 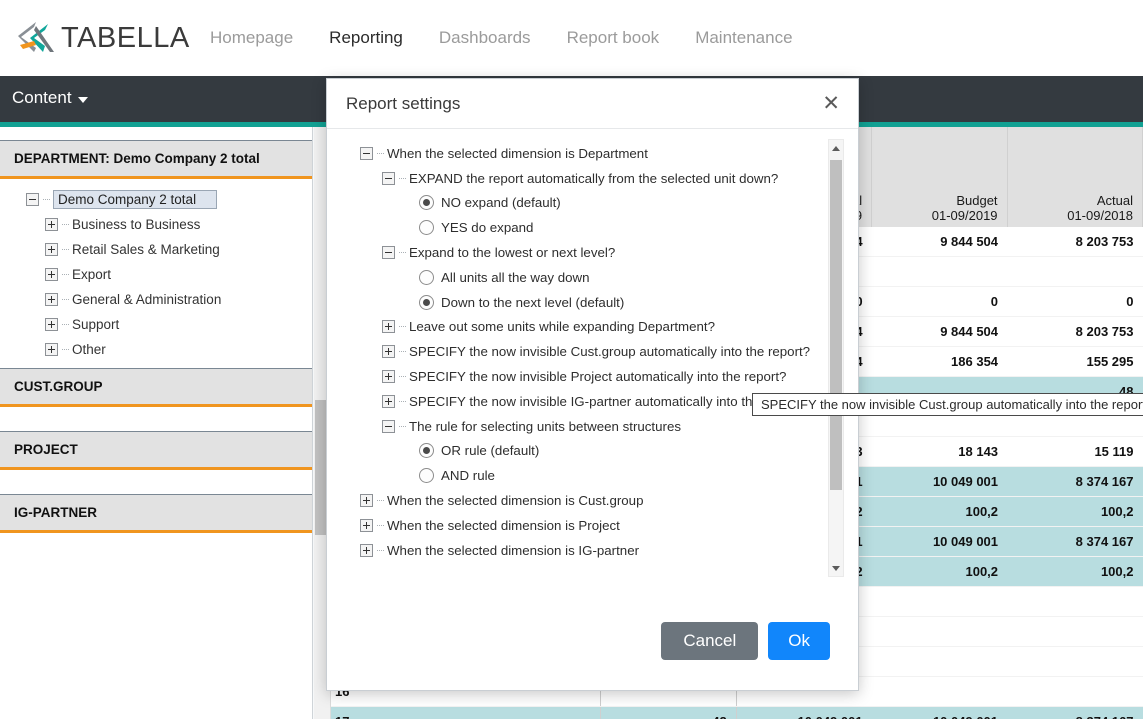 I want to click on project-panel-header: PROJECT, so click(x=156, y=450).